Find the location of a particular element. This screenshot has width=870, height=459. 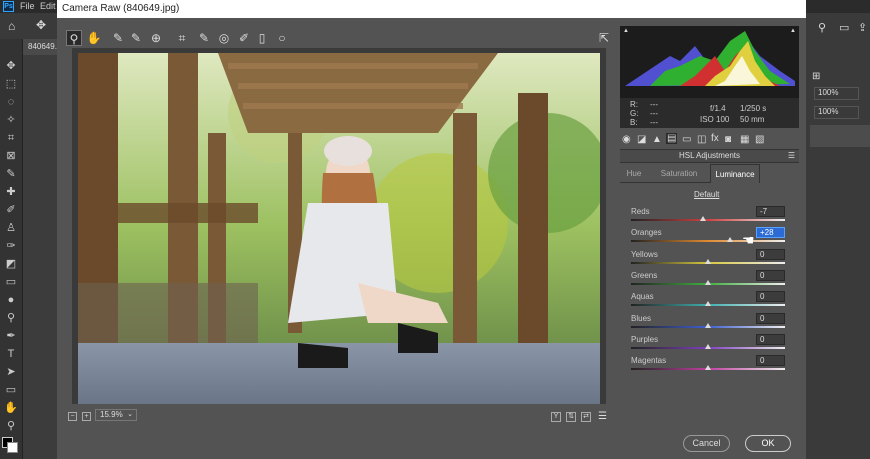

g-value: --- is located at coordinates (654, 113).